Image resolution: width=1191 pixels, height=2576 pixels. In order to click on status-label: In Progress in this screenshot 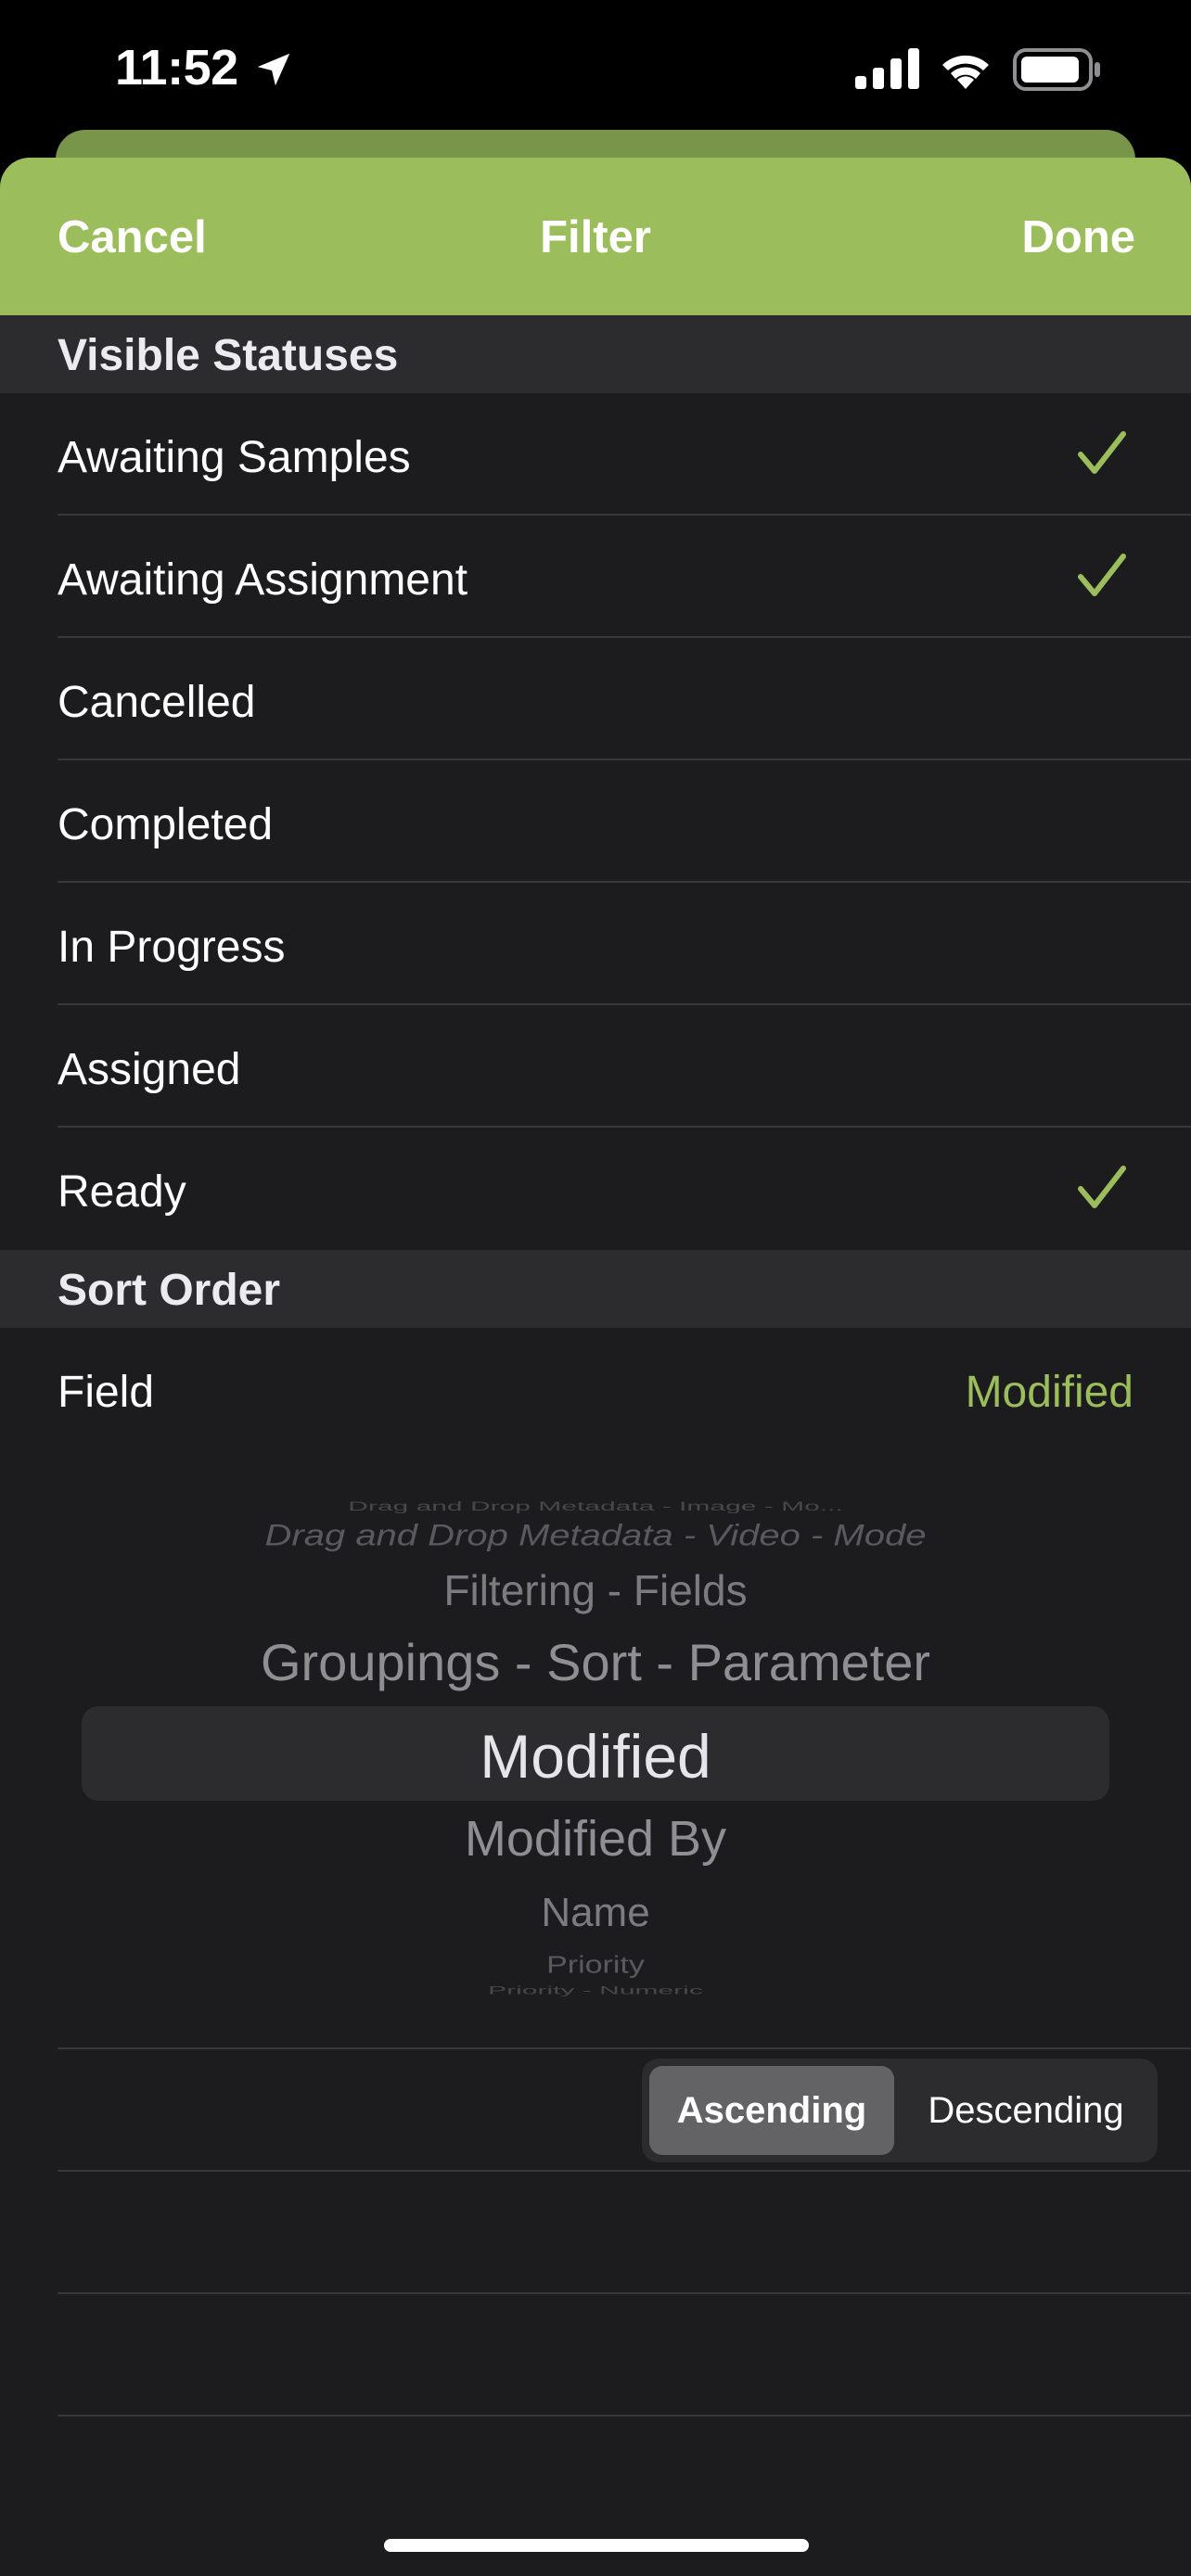, I will do `click(172, 947)`.